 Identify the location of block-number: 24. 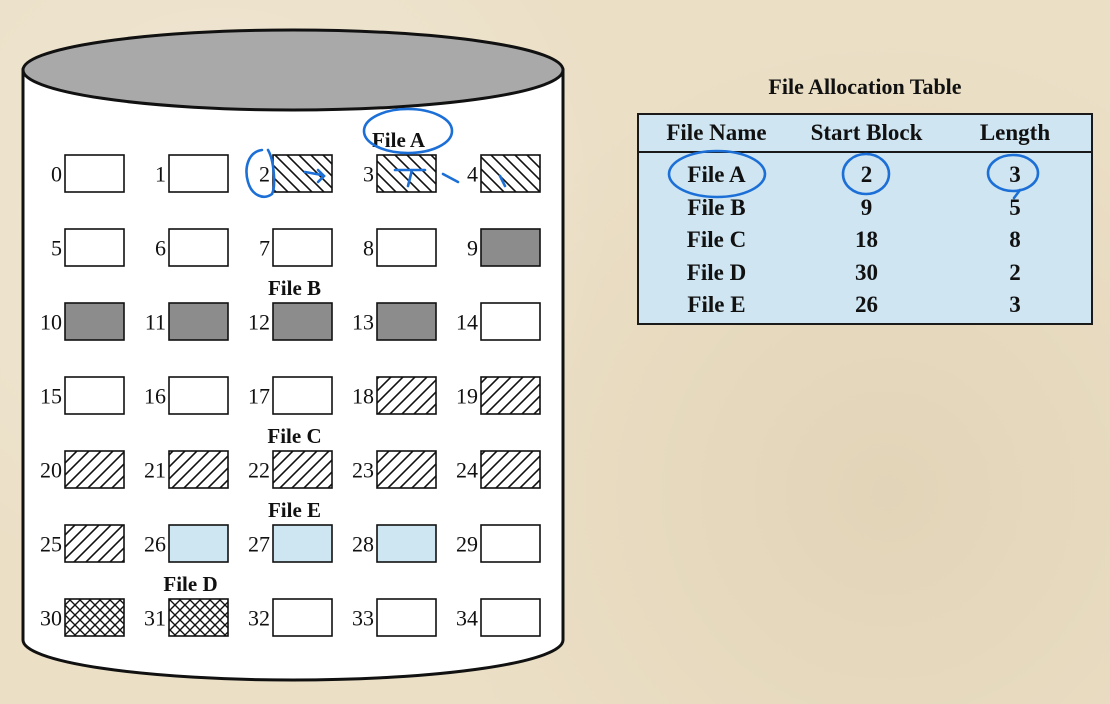
(467, 470).